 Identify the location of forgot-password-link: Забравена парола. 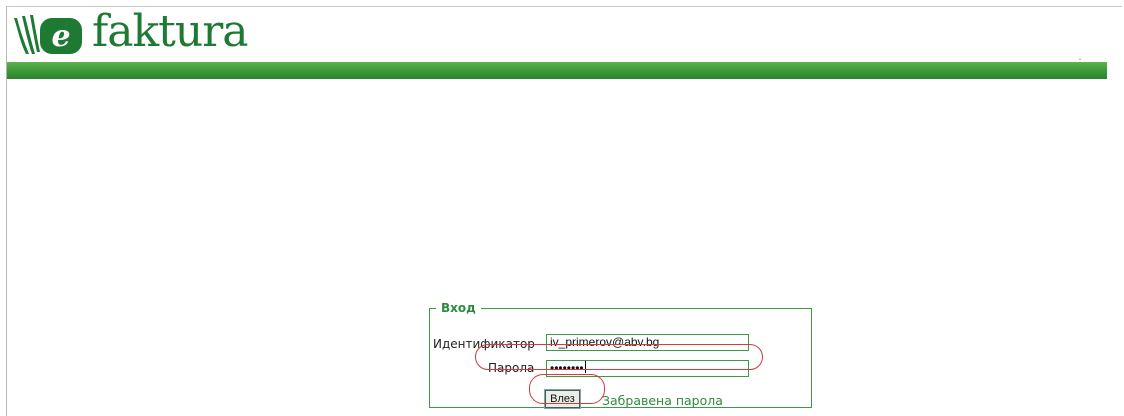
(662, 400).